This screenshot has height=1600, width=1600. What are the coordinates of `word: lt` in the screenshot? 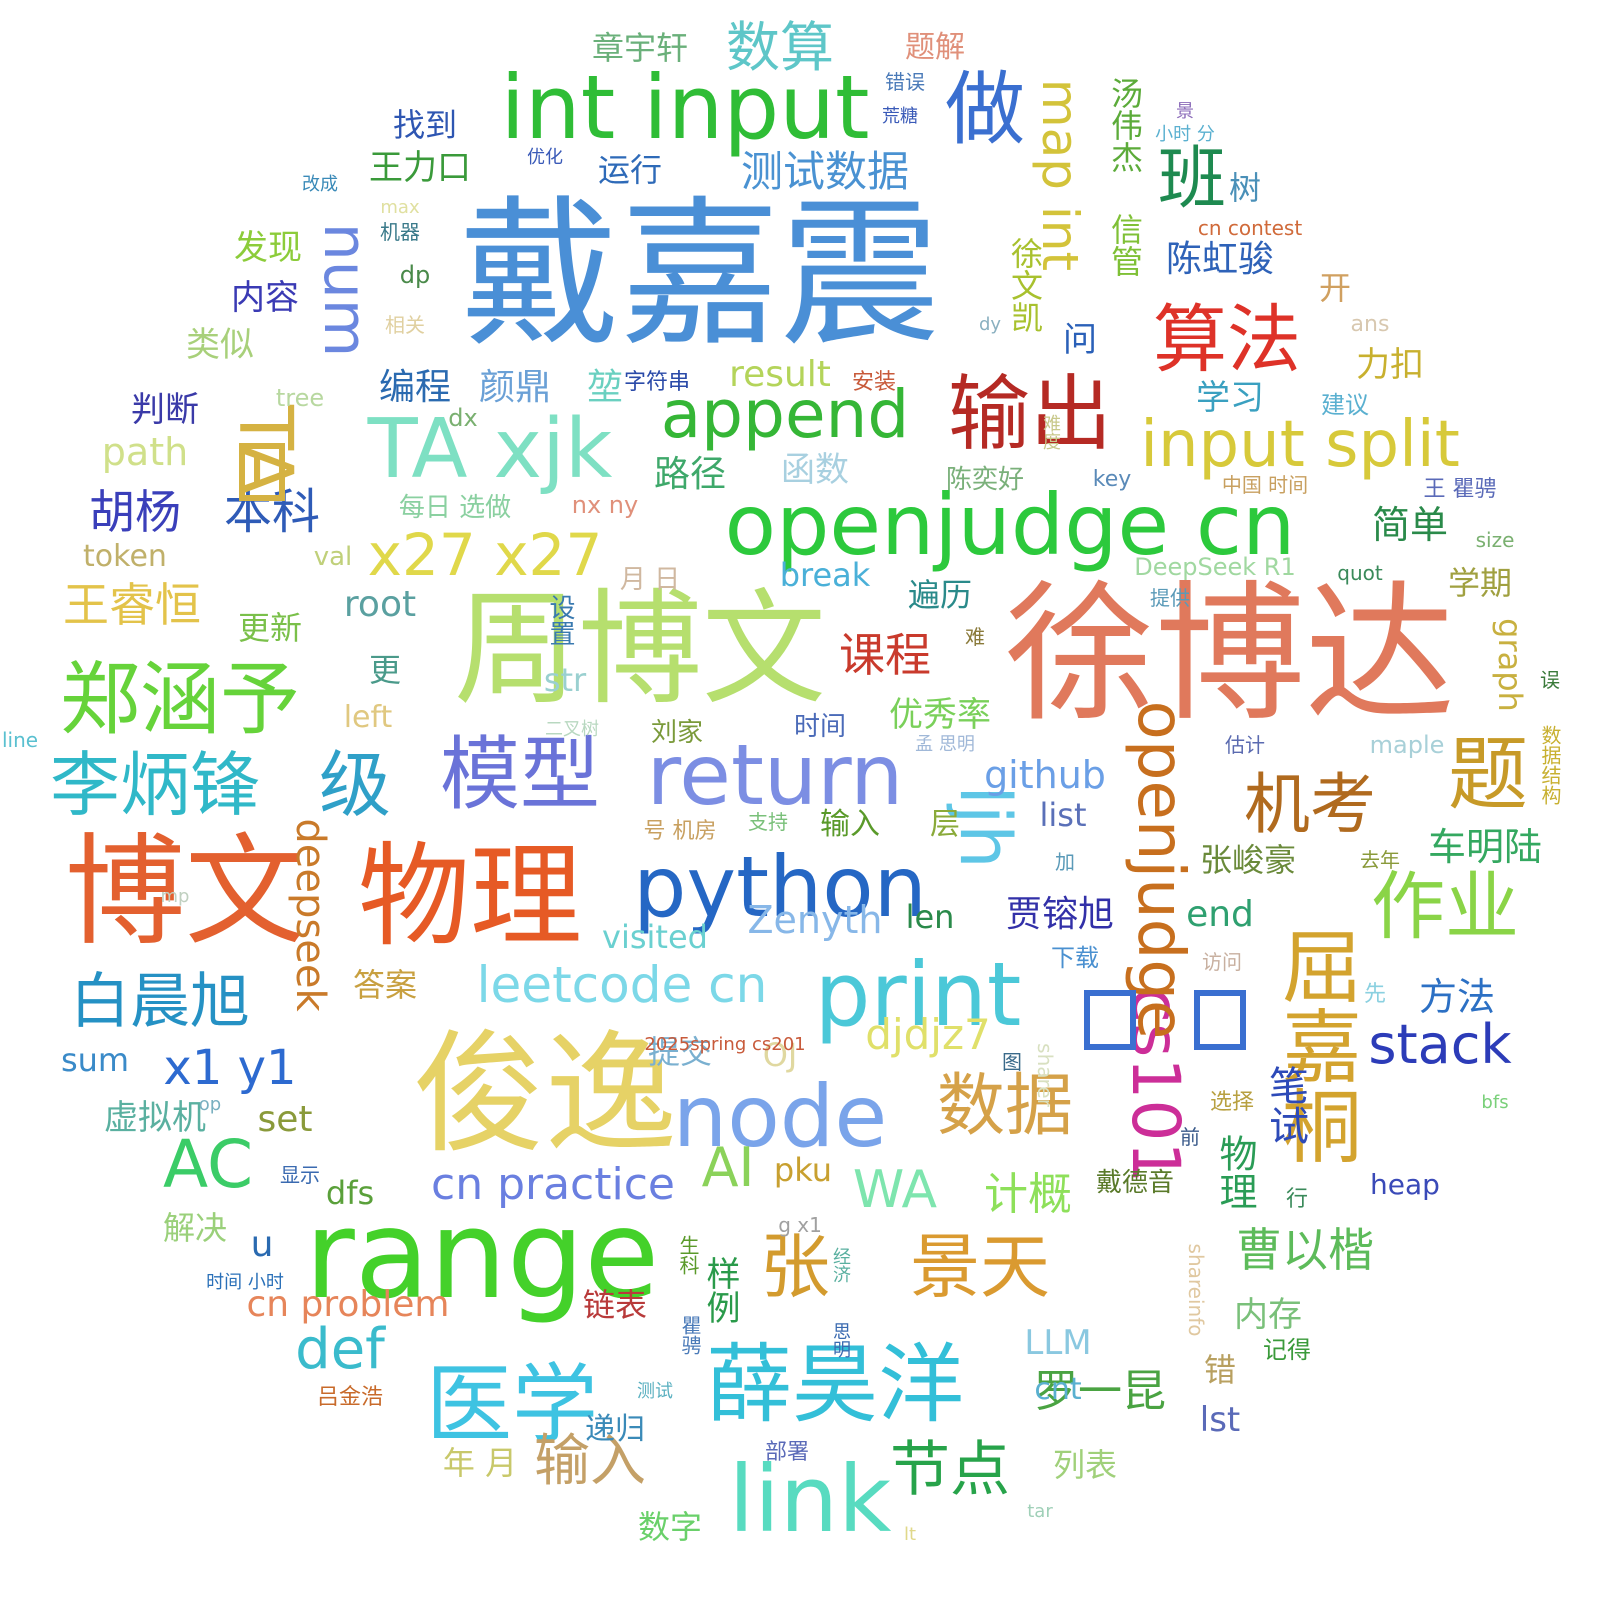 It's located at (910, 1534).